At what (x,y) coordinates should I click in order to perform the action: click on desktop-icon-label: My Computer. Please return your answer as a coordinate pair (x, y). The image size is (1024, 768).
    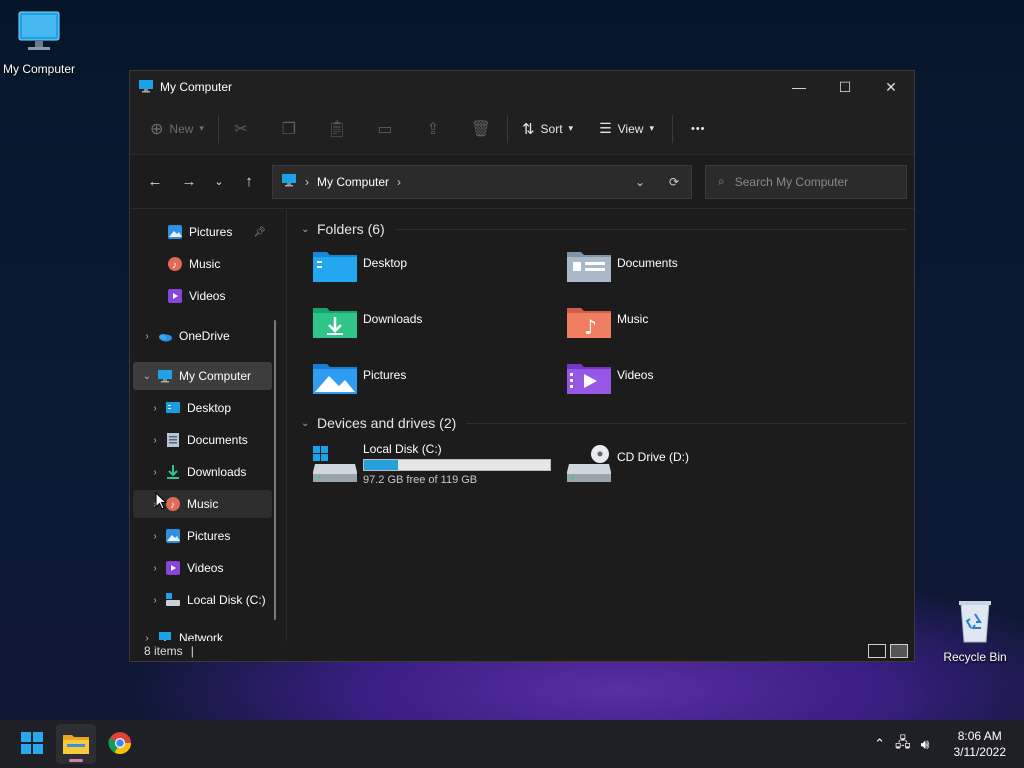
    Looking at the image, I should click on (39, 69).